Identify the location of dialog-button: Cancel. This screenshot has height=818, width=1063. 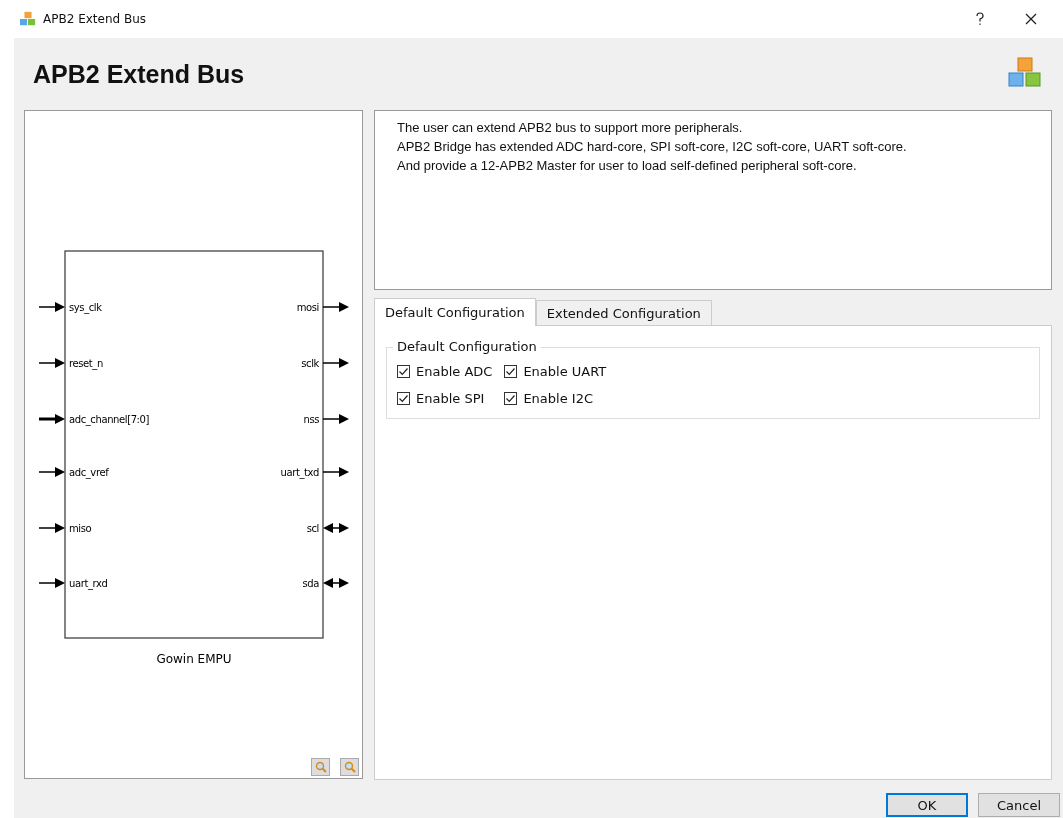
(1019, 805).